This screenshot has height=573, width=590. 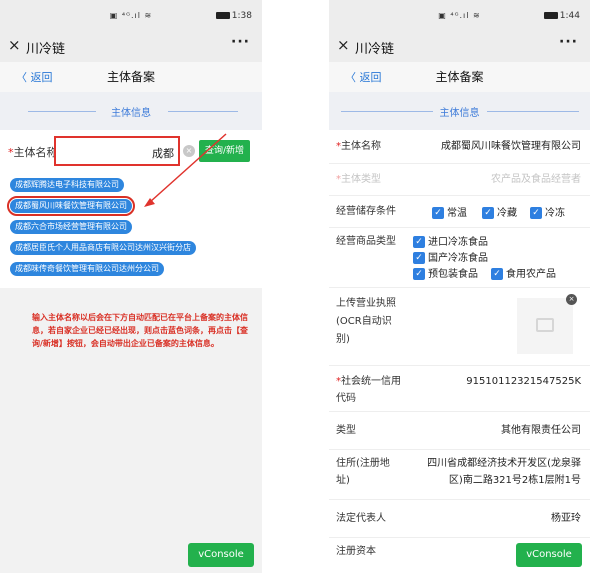 I want to click on storage-option-chilled: ✓ 冷藏, so click(x=499, y=211).